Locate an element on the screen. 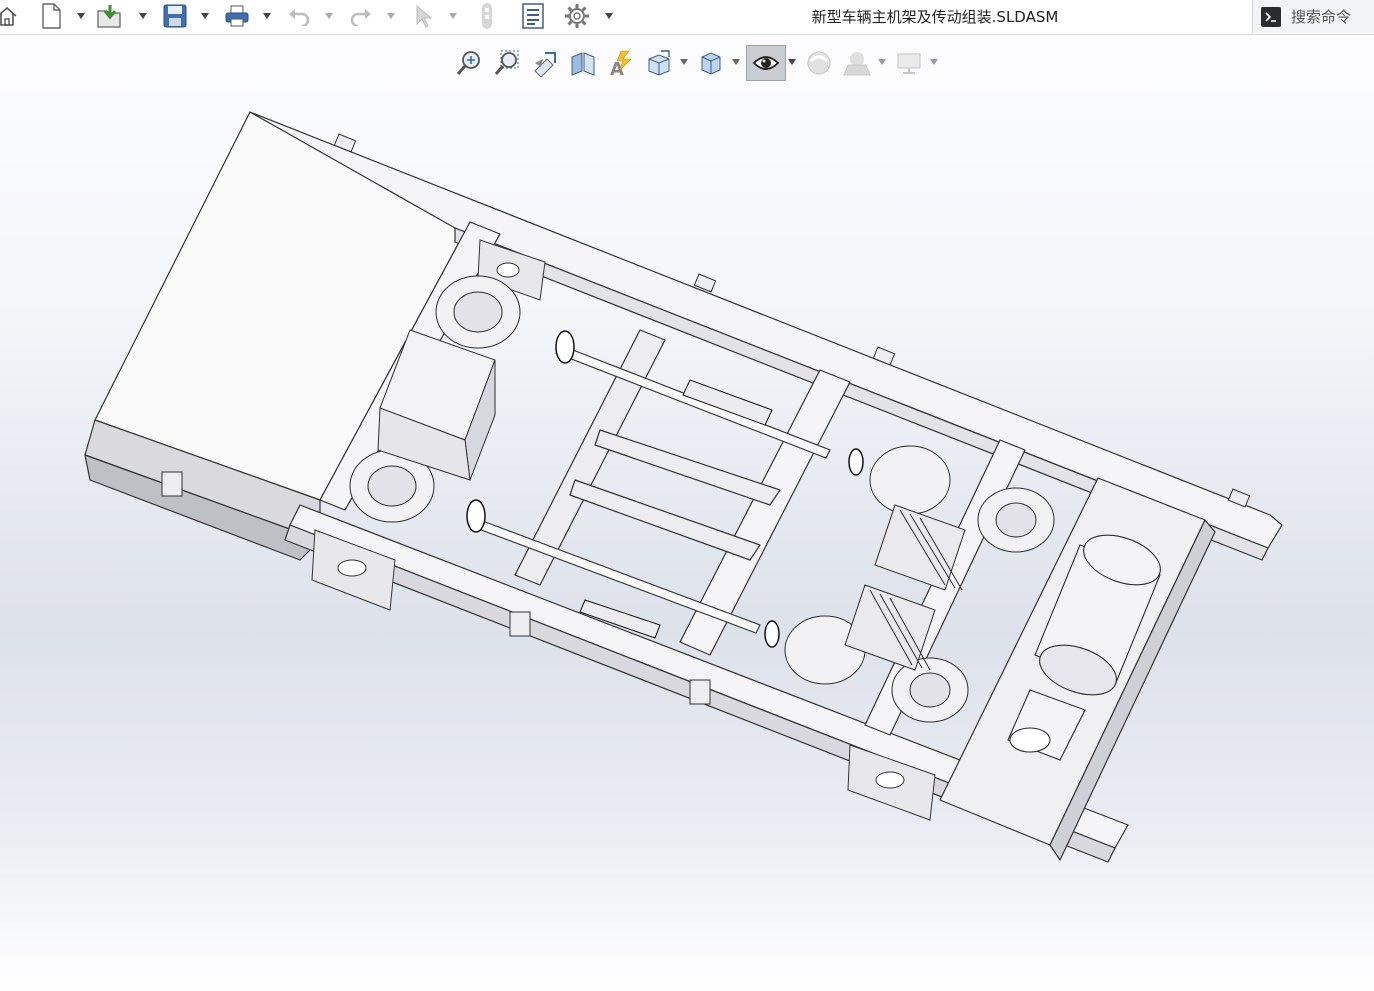  open-icon is located at coordinates (111, 16).